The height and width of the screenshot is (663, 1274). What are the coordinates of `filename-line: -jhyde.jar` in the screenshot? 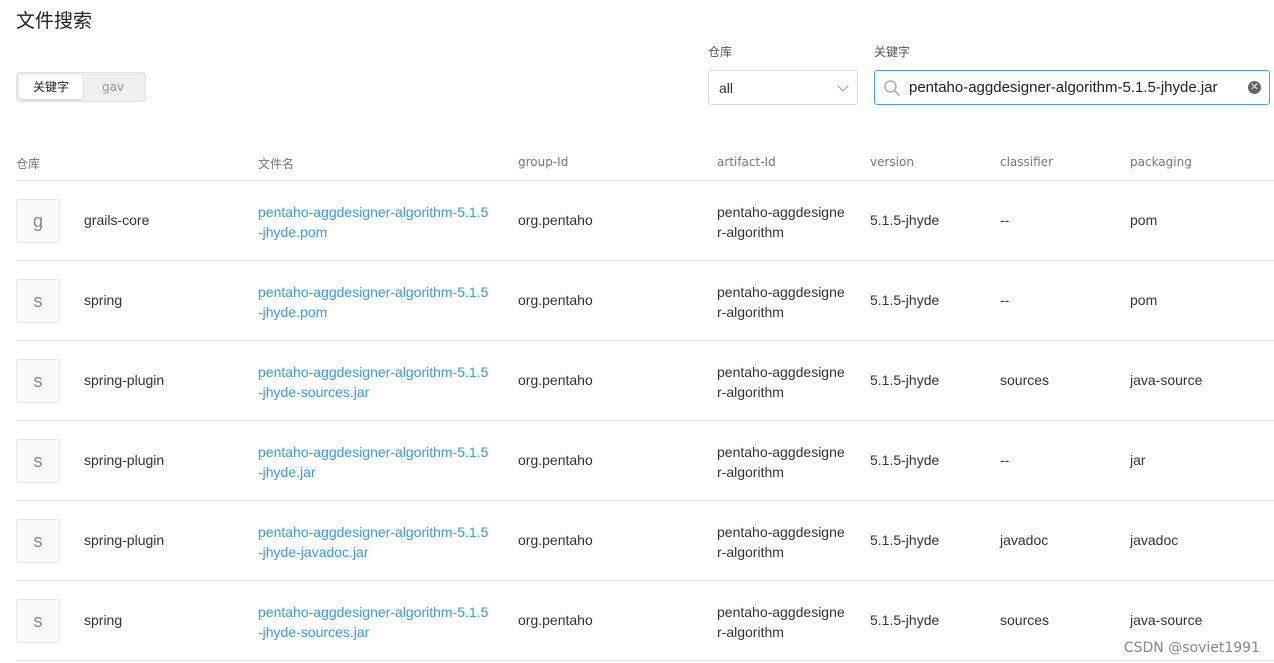 It's located at (287, 472).